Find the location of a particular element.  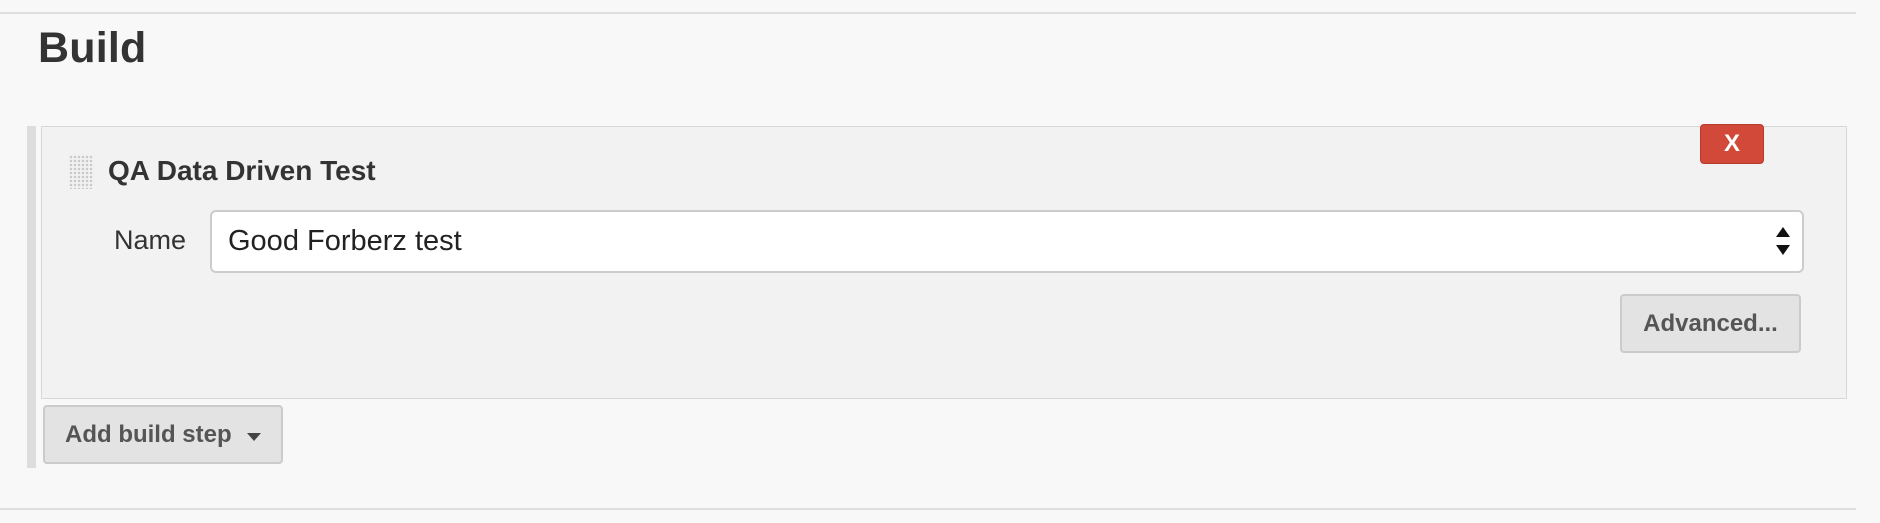

build-step-title: QA Data Driven Test is located at coordinates (242, 170).